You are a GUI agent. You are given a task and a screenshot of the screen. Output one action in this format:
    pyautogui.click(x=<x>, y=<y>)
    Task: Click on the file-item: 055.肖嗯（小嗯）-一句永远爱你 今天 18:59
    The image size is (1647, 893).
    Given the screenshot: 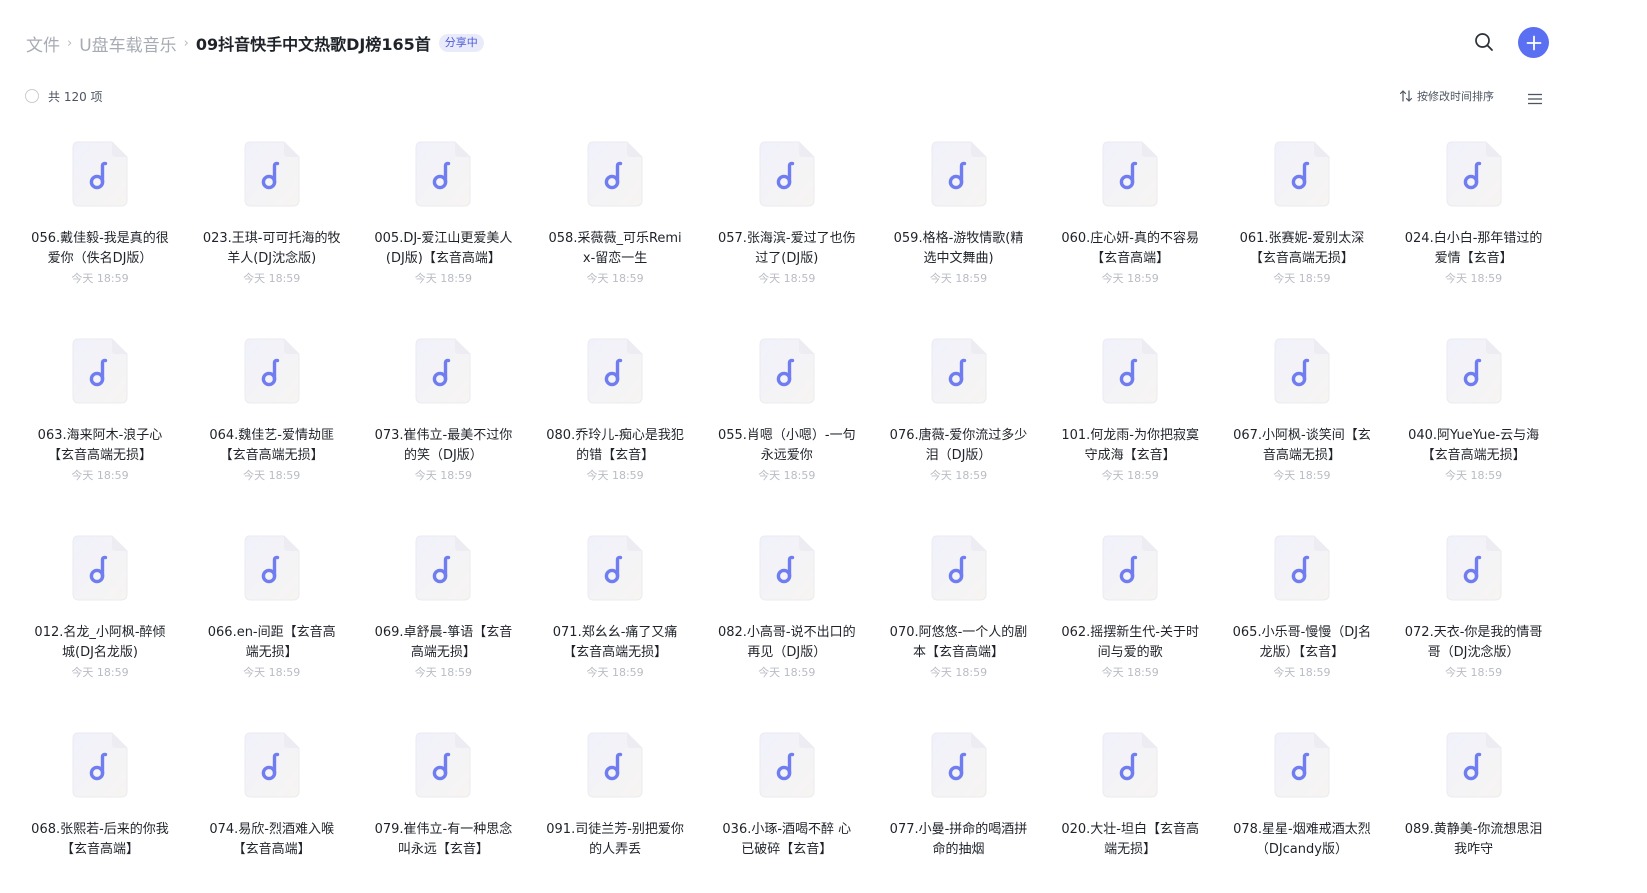 What is the action you would take?
    pyautogui.click(x=787, y=433)
    